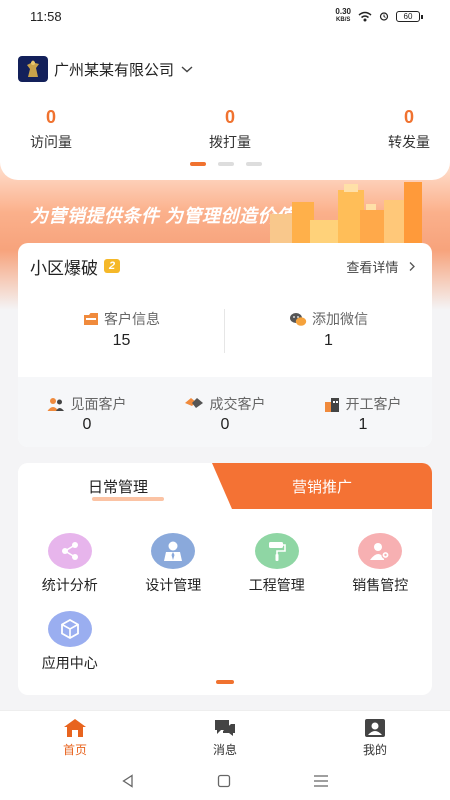 The image size is (450, 800). I want to click on tab-marketing-promotion: 营销推广, so click(322, 486).